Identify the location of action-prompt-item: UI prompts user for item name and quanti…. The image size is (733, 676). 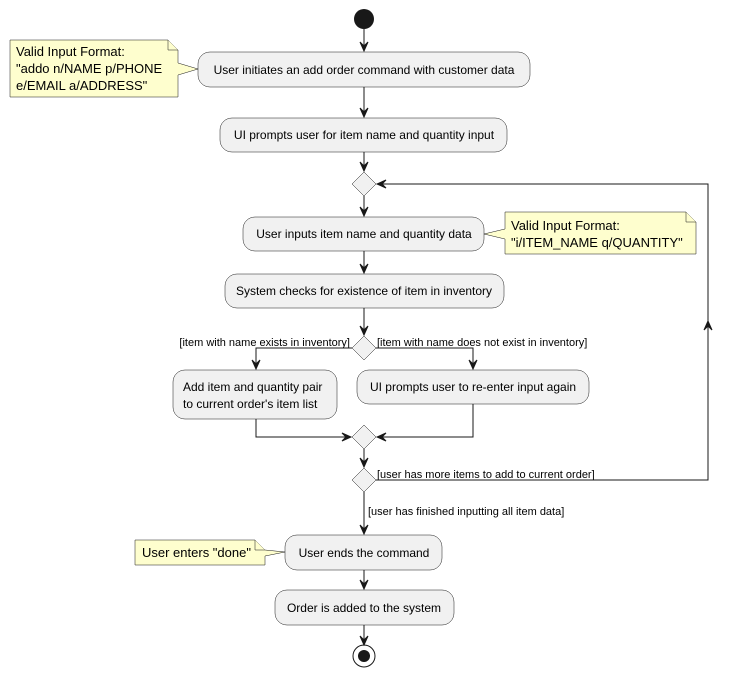
(363, 135).